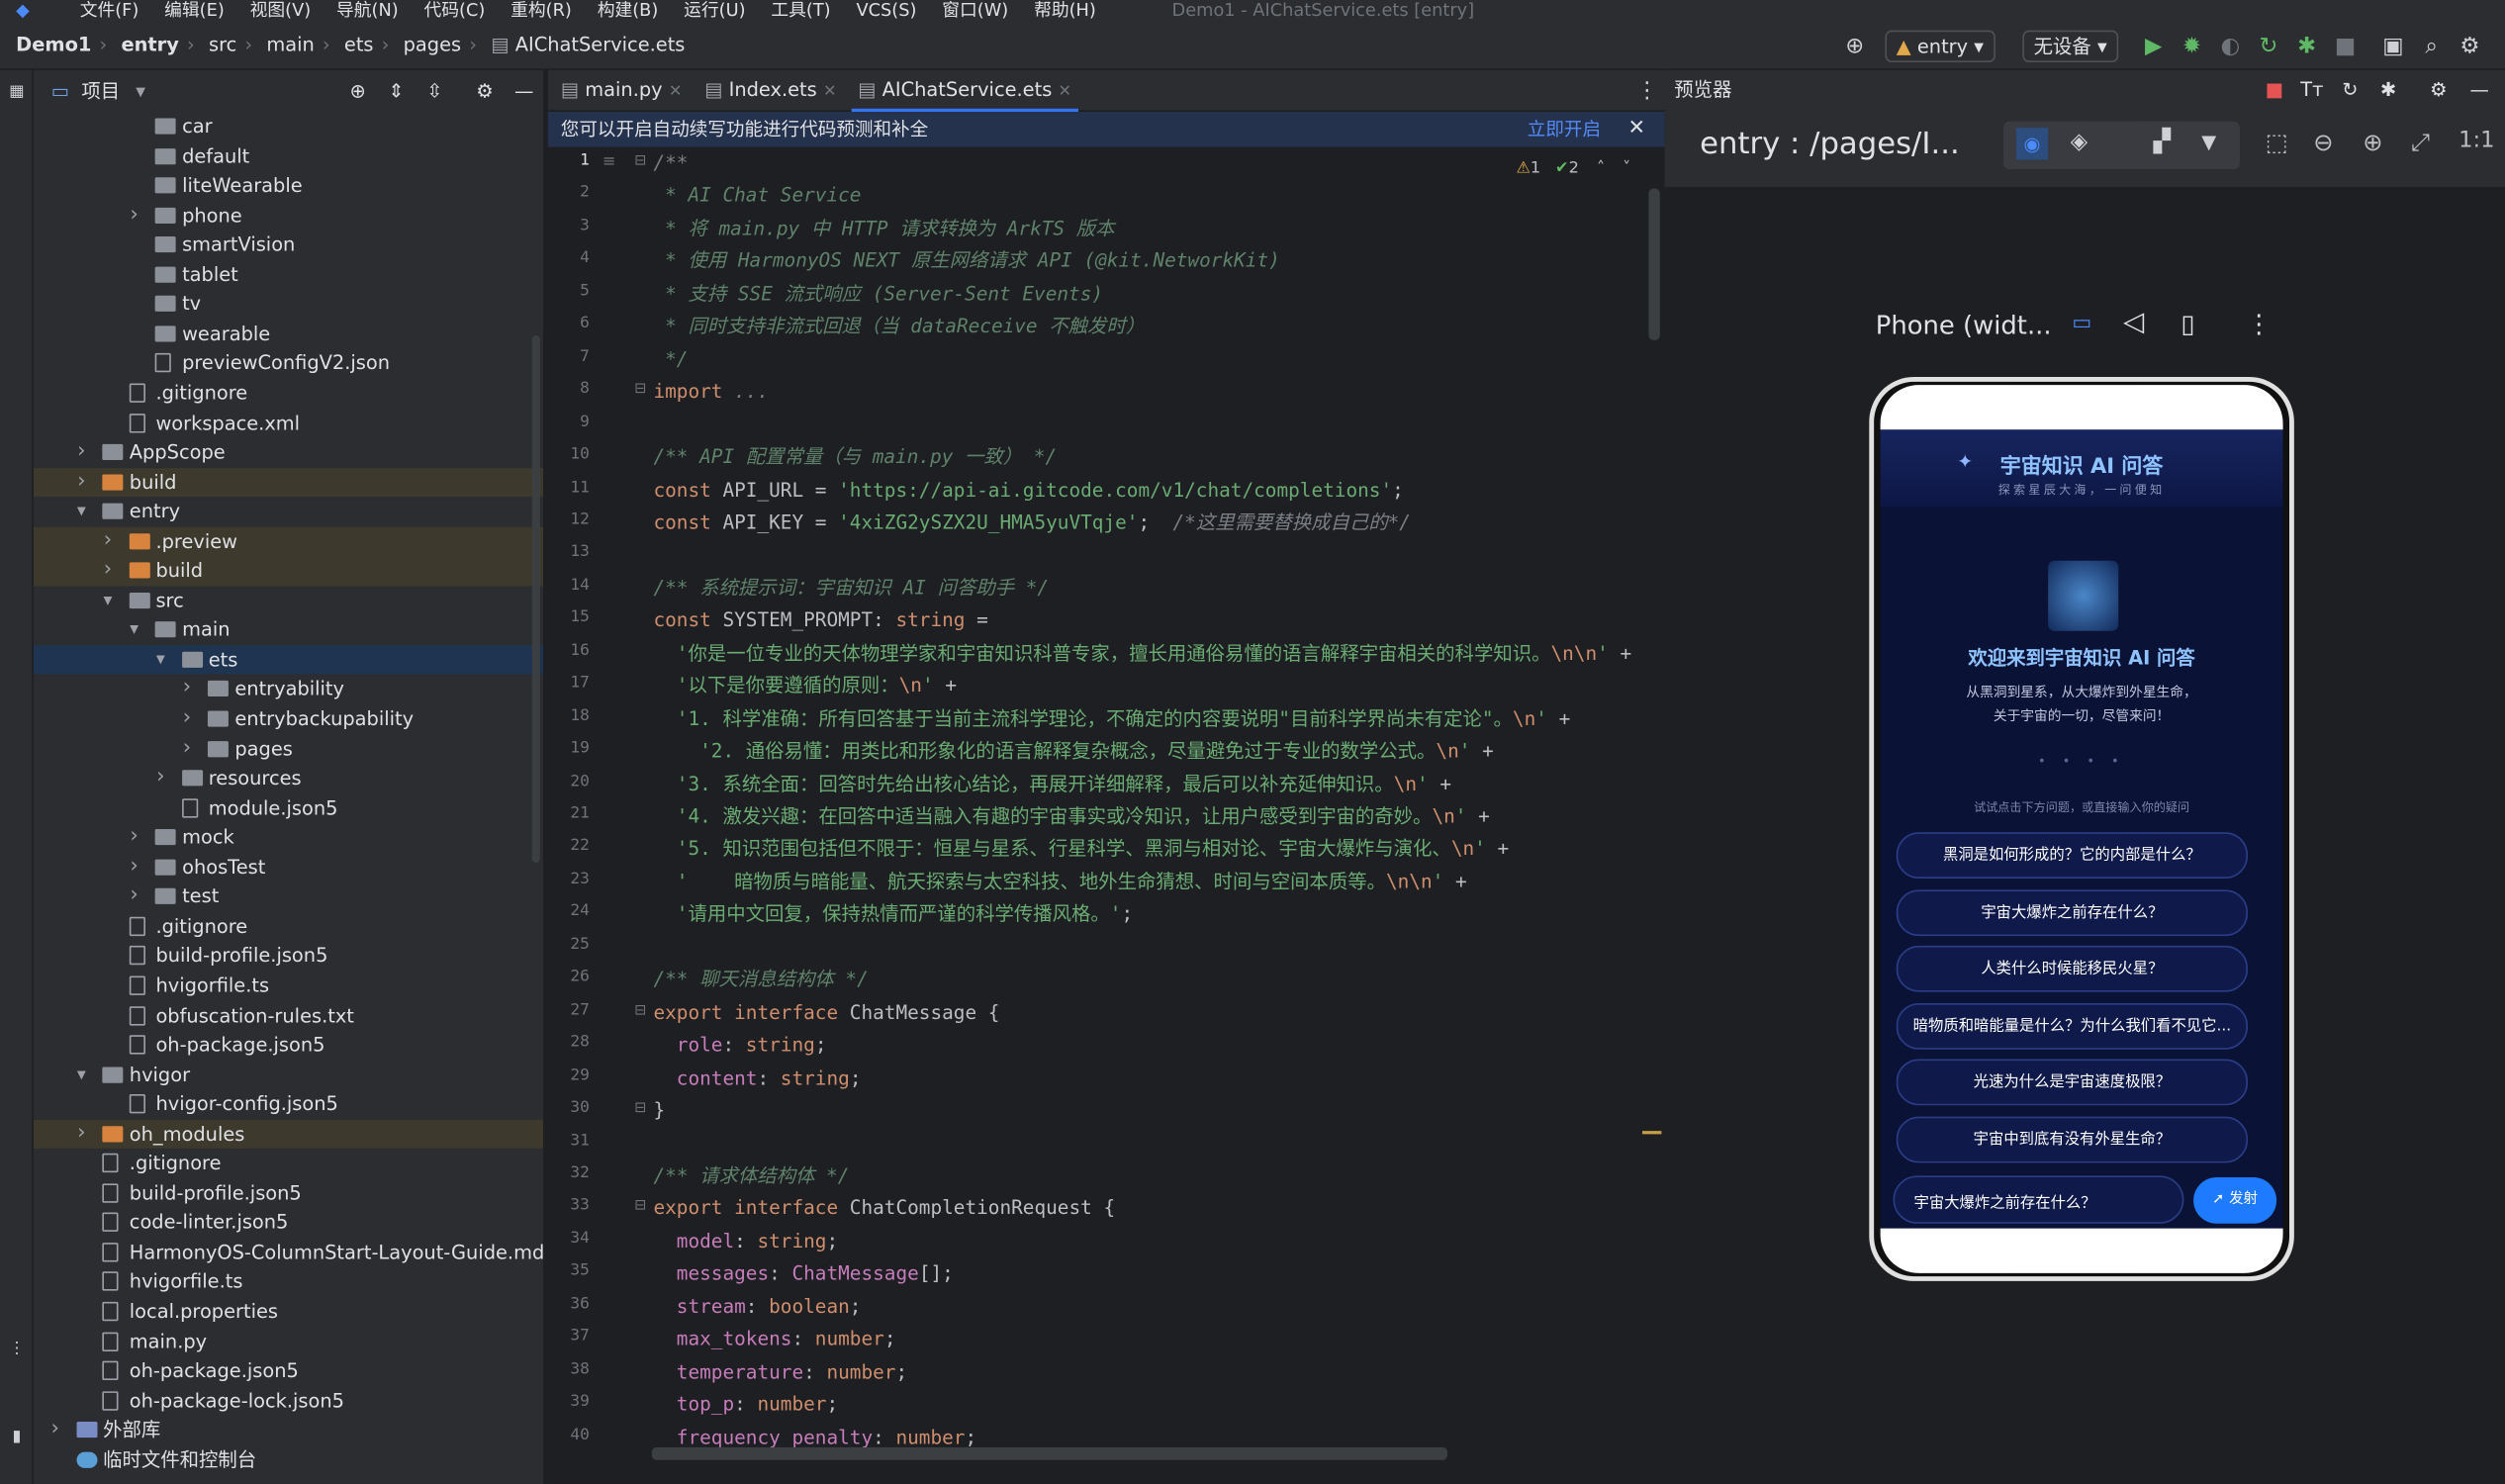  What do you see at coordinates (433, 45) in the screenshot?
I see `breadcrumb-item: pages` at bounding box center [433, 45].